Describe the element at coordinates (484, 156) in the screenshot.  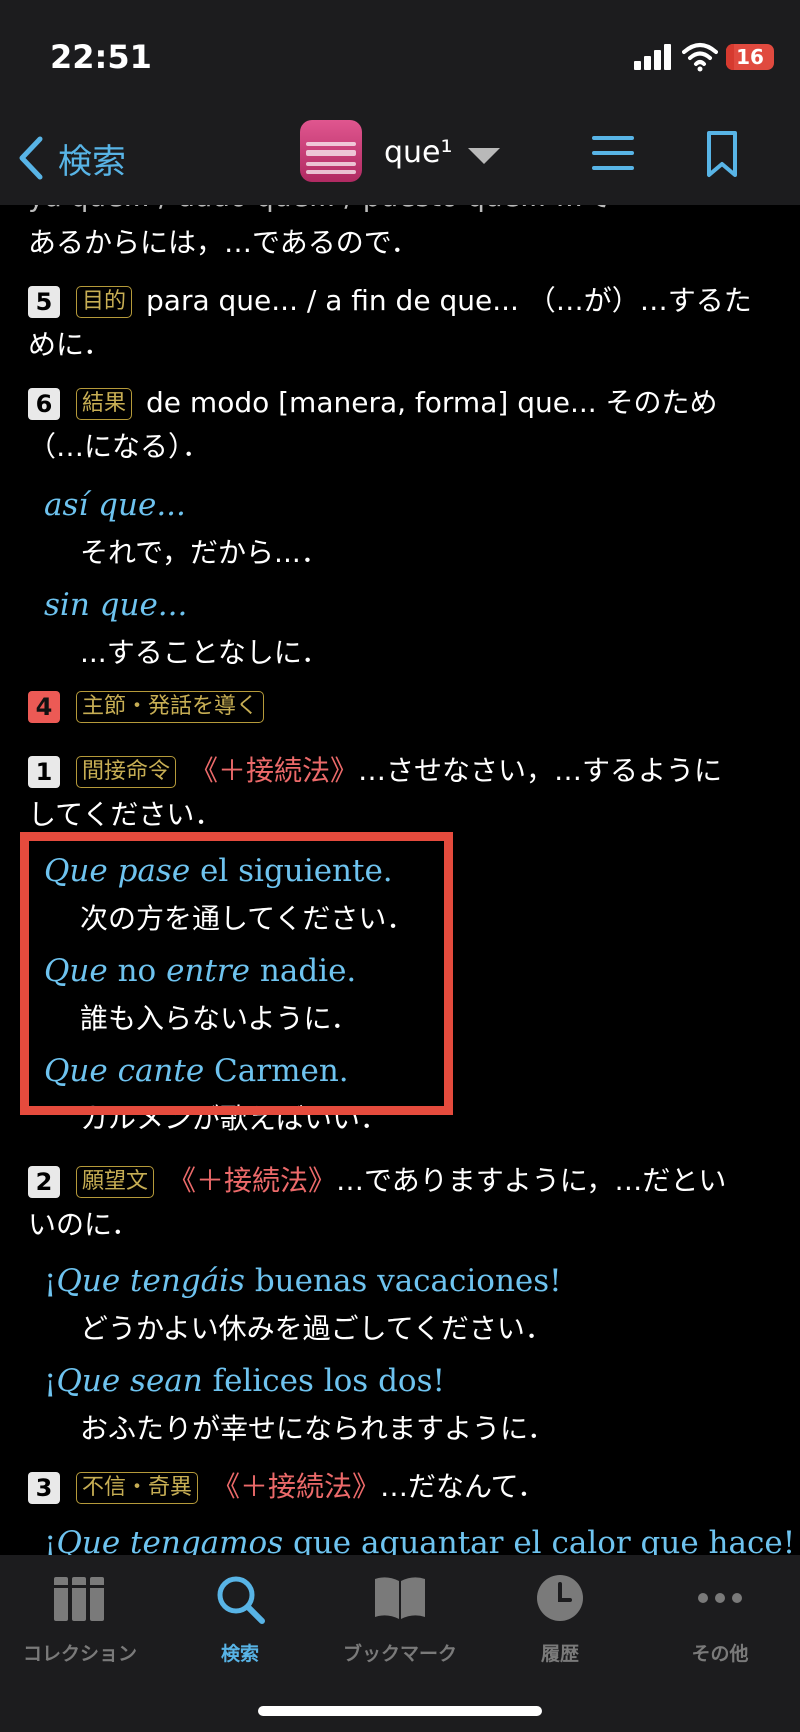
I see `dropdown-caret-icon` at that location.